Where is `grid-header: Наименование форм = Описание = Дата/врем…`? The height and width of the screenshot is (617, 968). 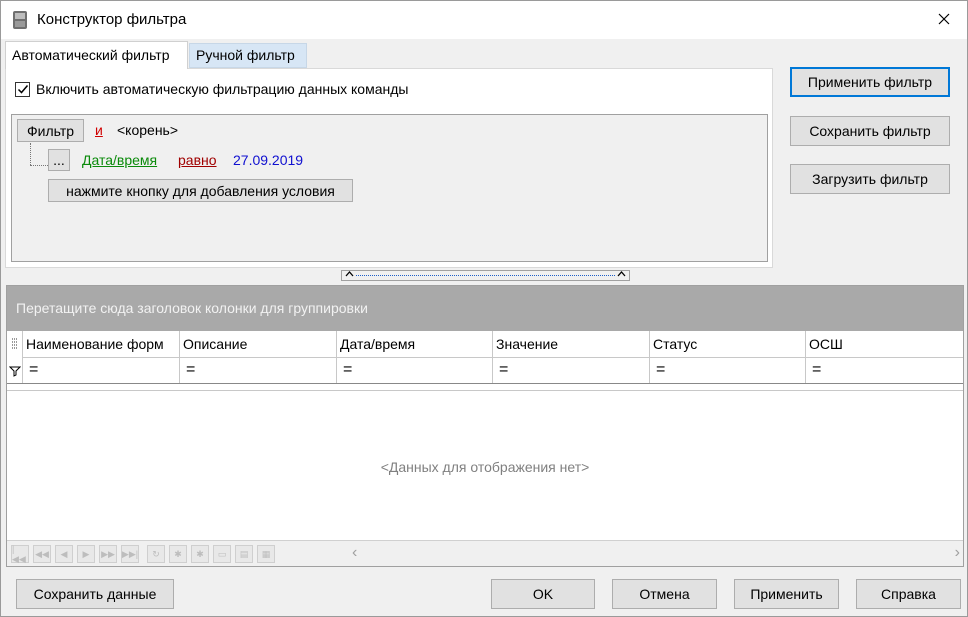 grid-header: Наименование форм = Описание = Дата/врем… is located at coordinates (485, 357).